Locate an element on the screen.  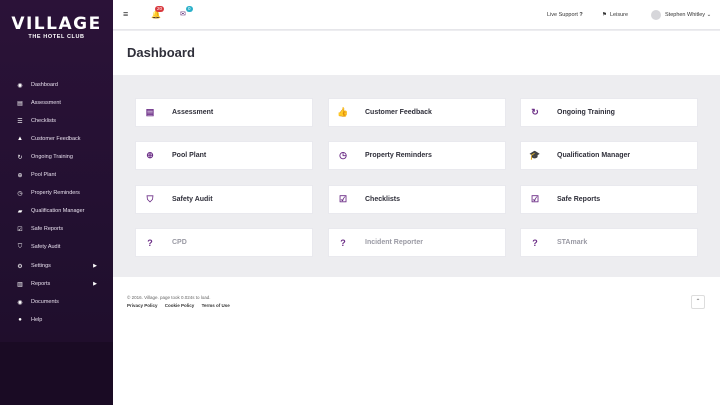
scroll-to-top-button: ⌃ is located at coordinates (698, 302).